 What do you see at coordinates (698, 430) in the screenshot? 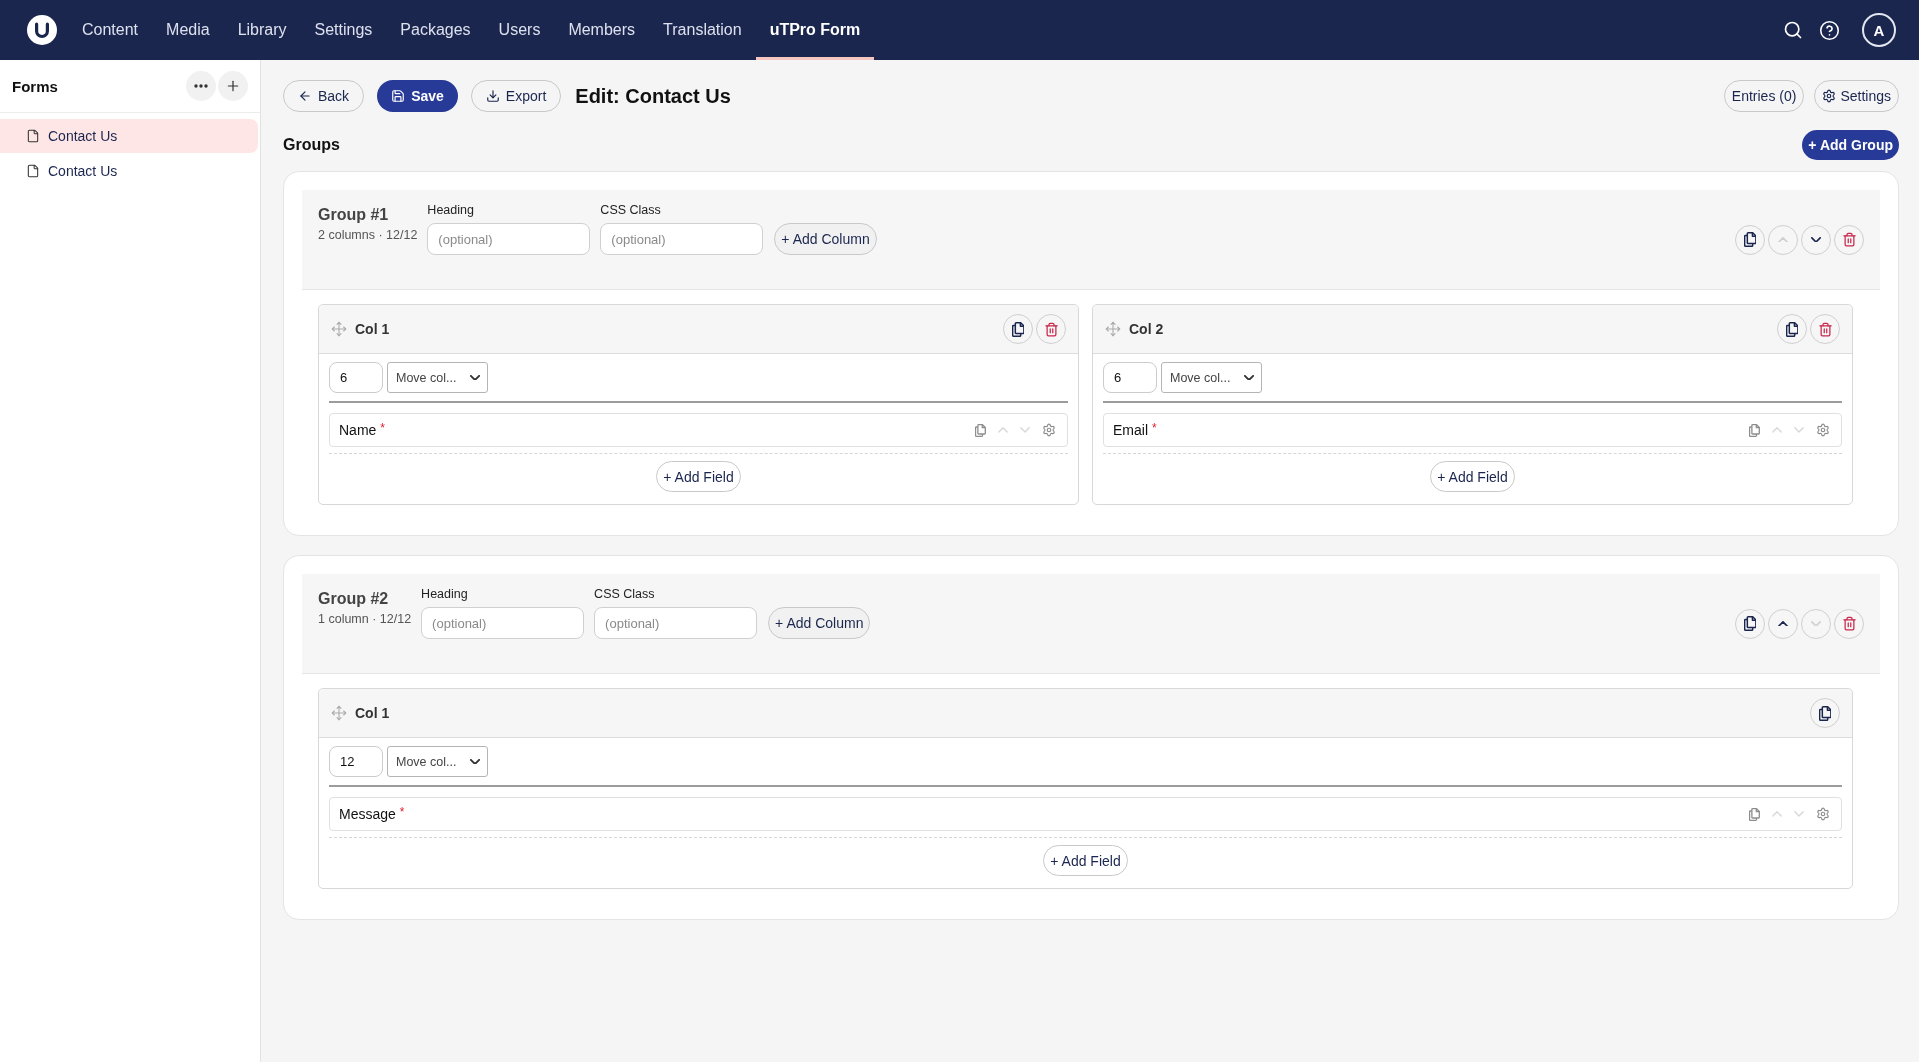
I see `form-field-row: Name *` at bounding box center [698, 430].